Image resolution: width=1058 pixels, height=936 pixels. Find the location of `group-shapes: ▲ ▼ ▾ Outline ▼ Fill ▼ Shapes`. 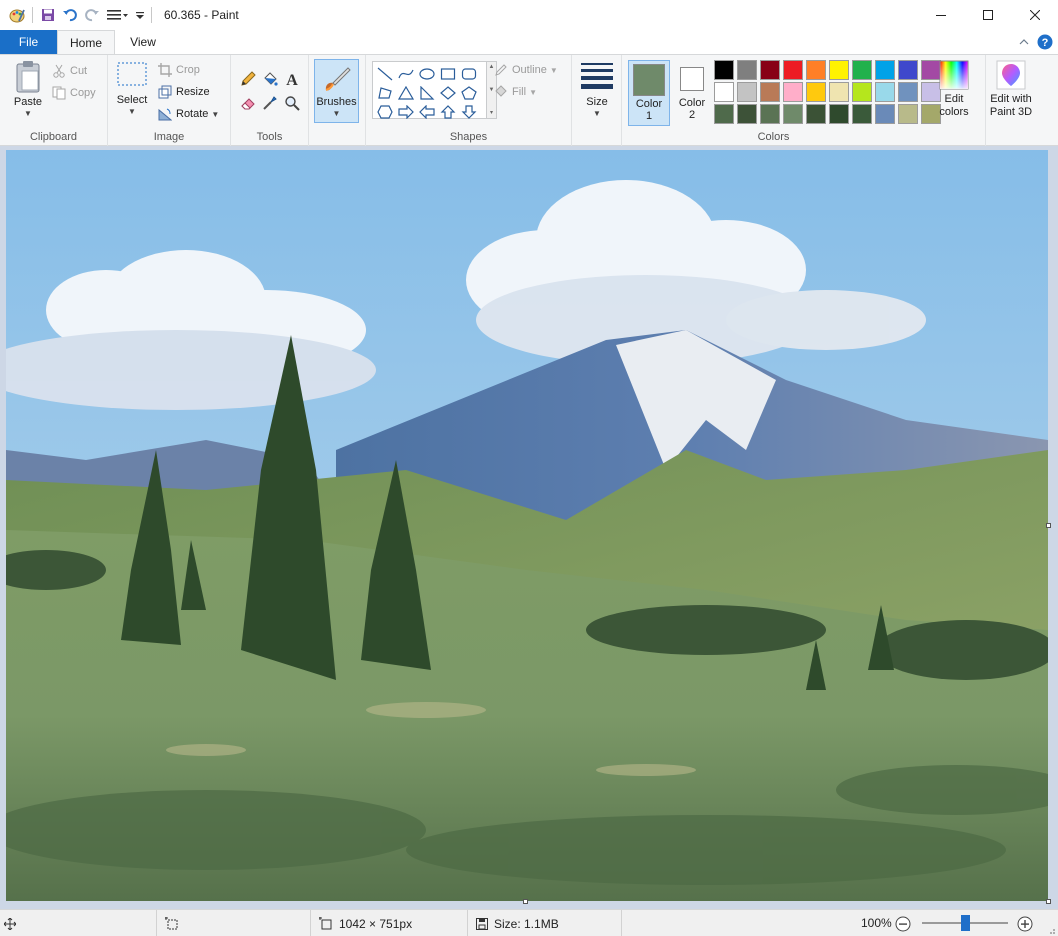

group-shapes: ▲ ▼ ▾ Outline ▼ Fill ▼ Shapes is located at coordinates (469, 100).